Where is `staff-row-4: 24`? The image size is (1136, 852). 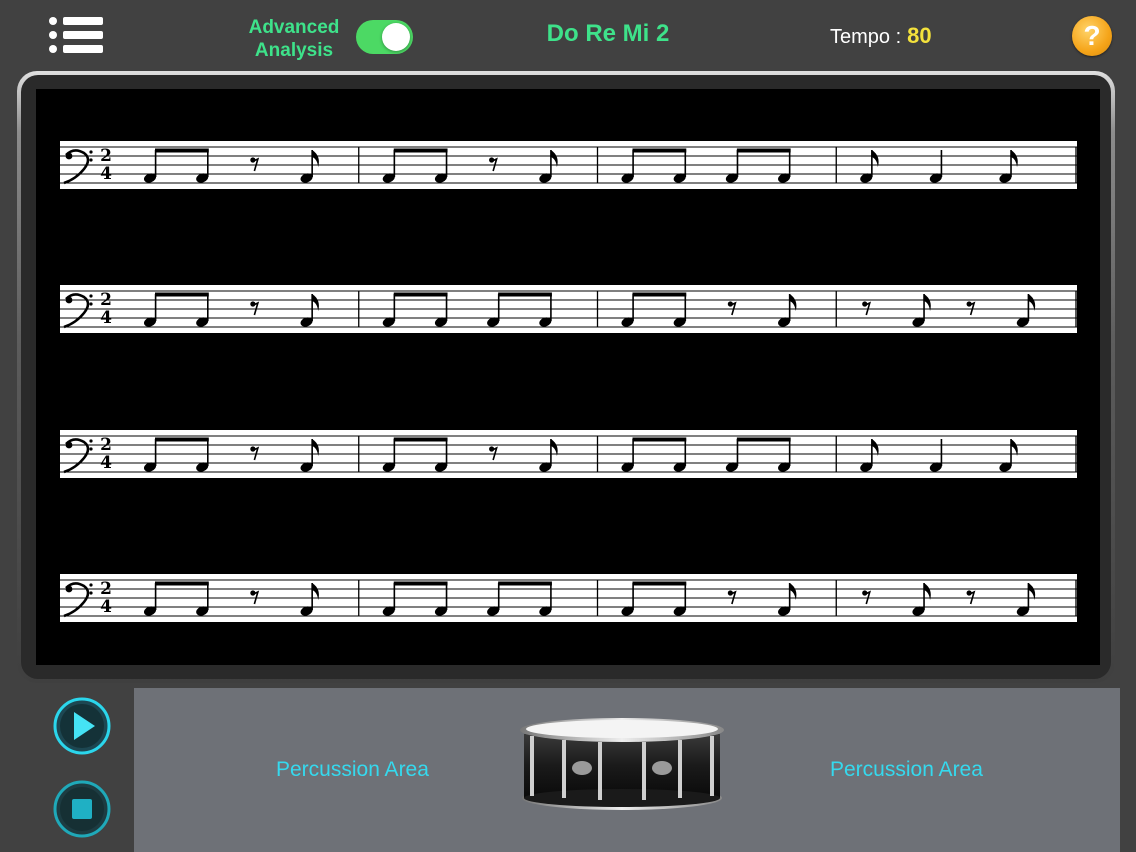
staff-row-4: 24 is located at coordinates (568, 598).